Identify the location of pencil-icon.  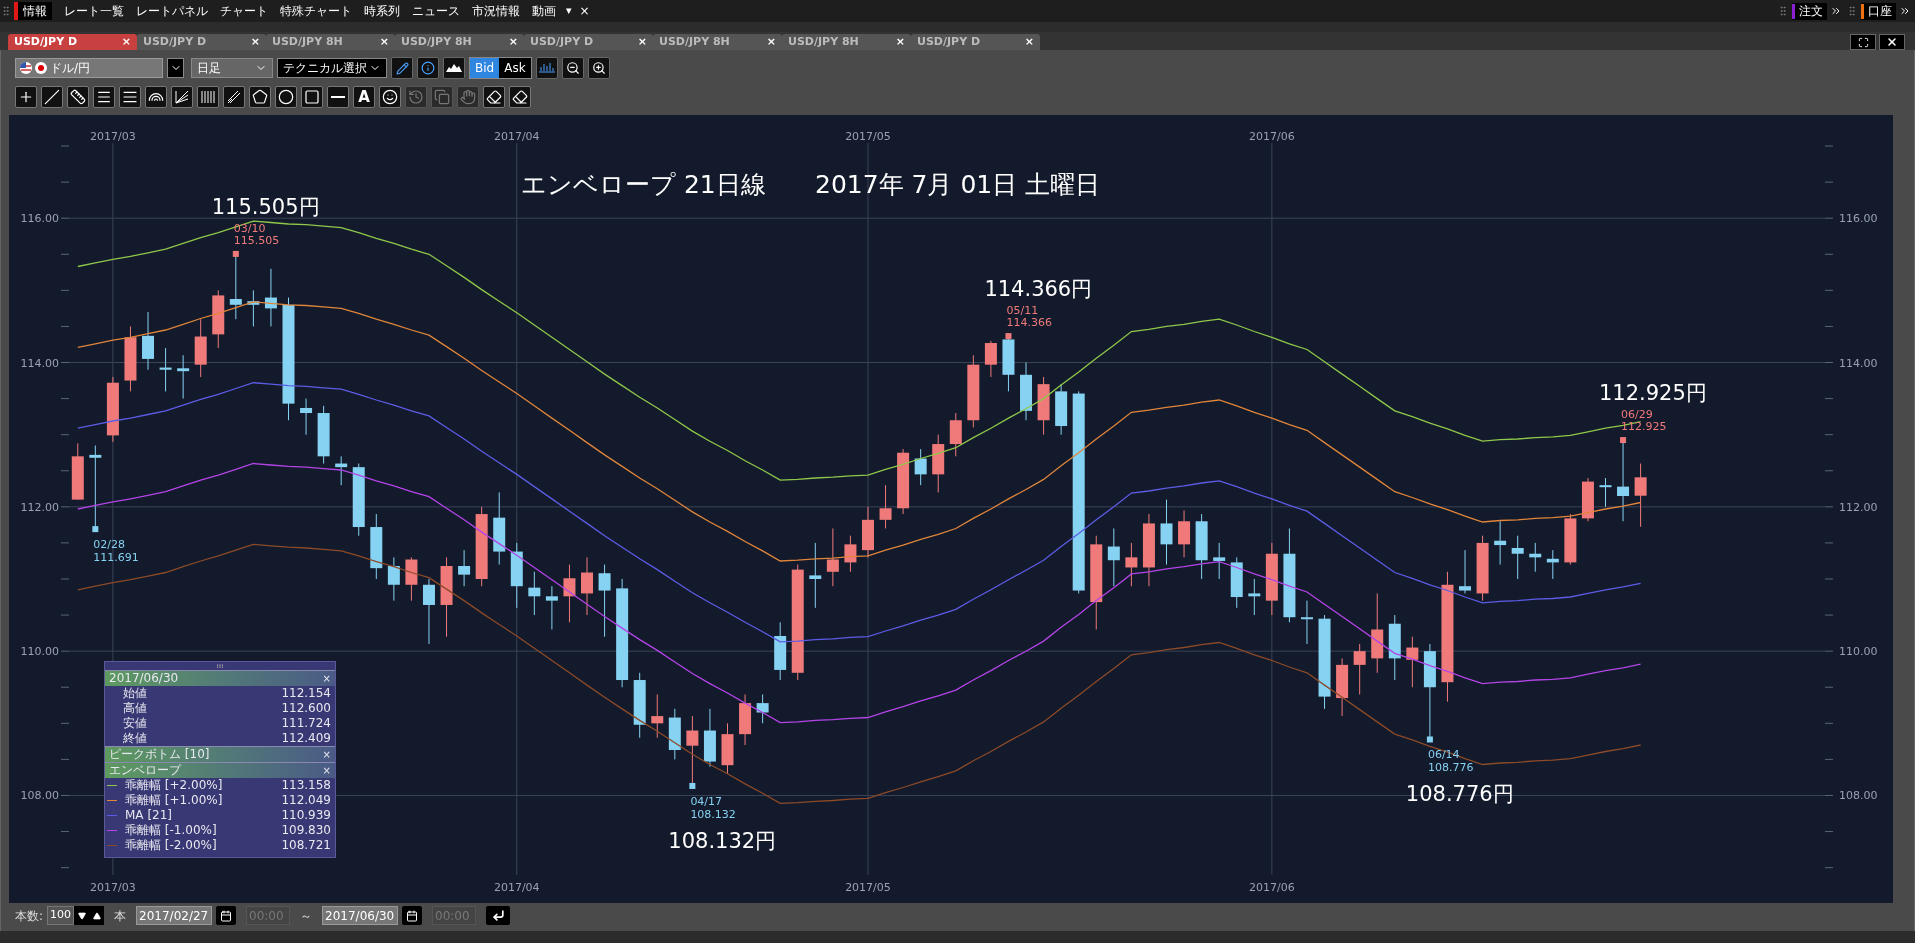
(402, 68).